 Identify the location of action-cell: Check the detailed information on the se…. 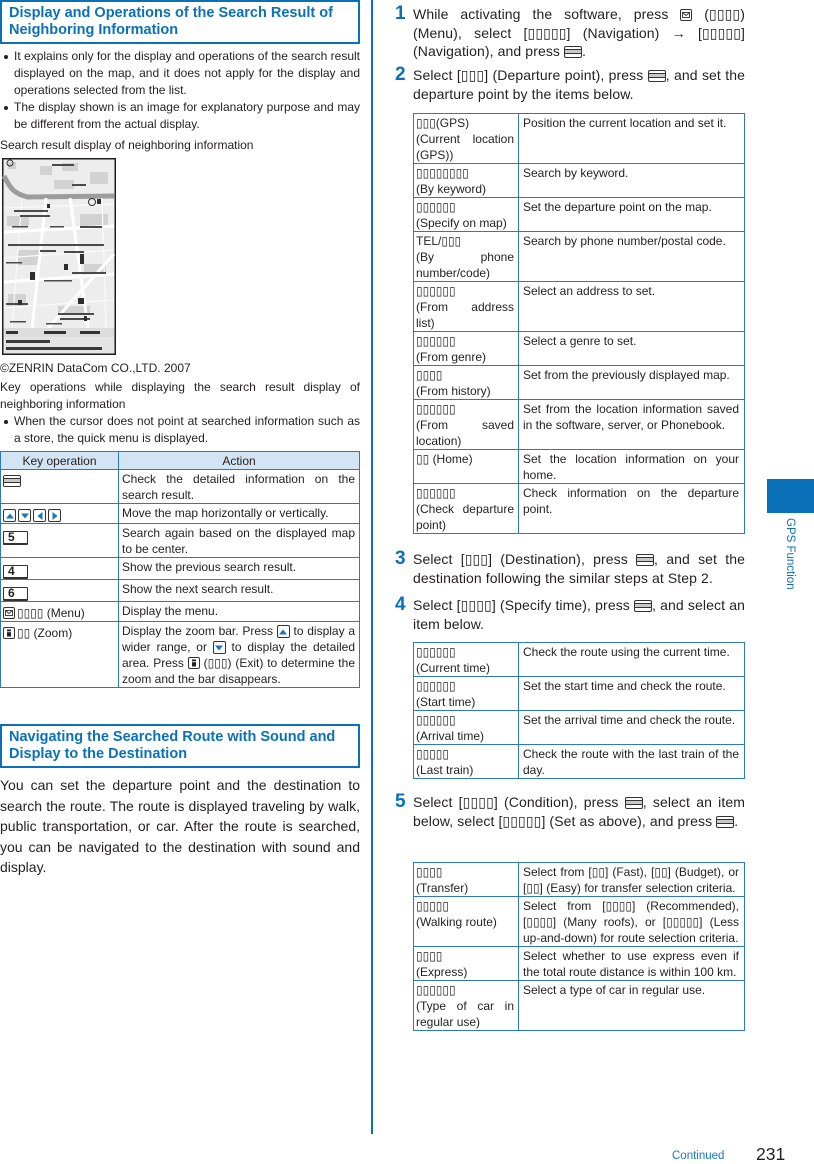
(239, 486).